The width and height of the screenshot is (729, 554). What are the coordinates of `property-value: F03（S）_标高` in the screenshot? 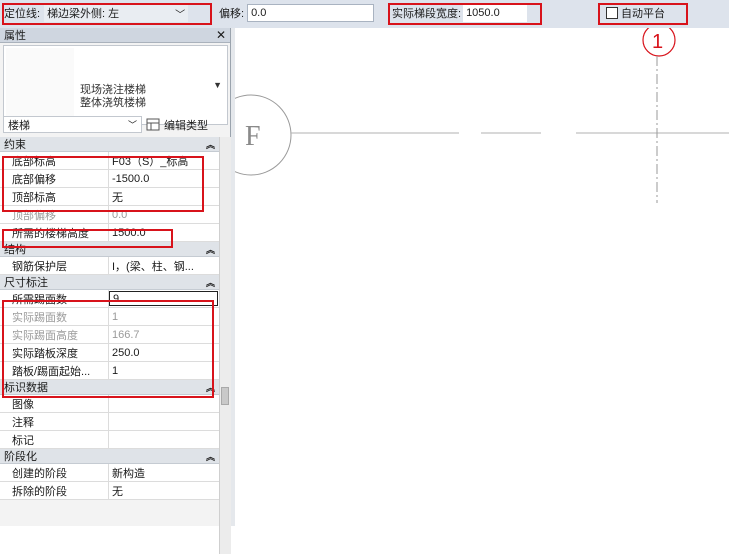 It's located at (164, 160).